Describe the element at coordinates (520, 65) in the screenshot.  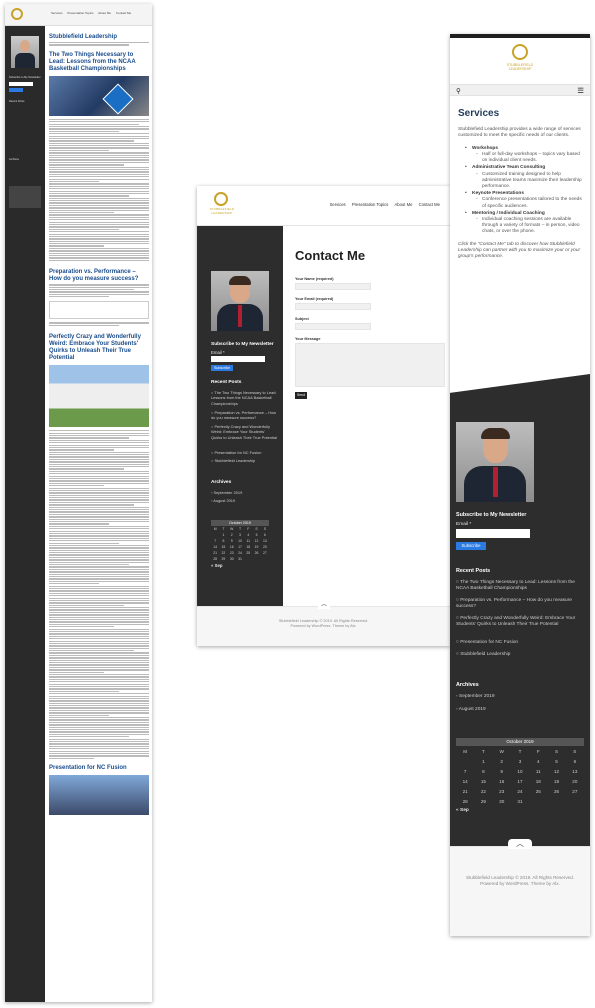
I see `logo-text-line1: STUBBLEFIELD` at that location.